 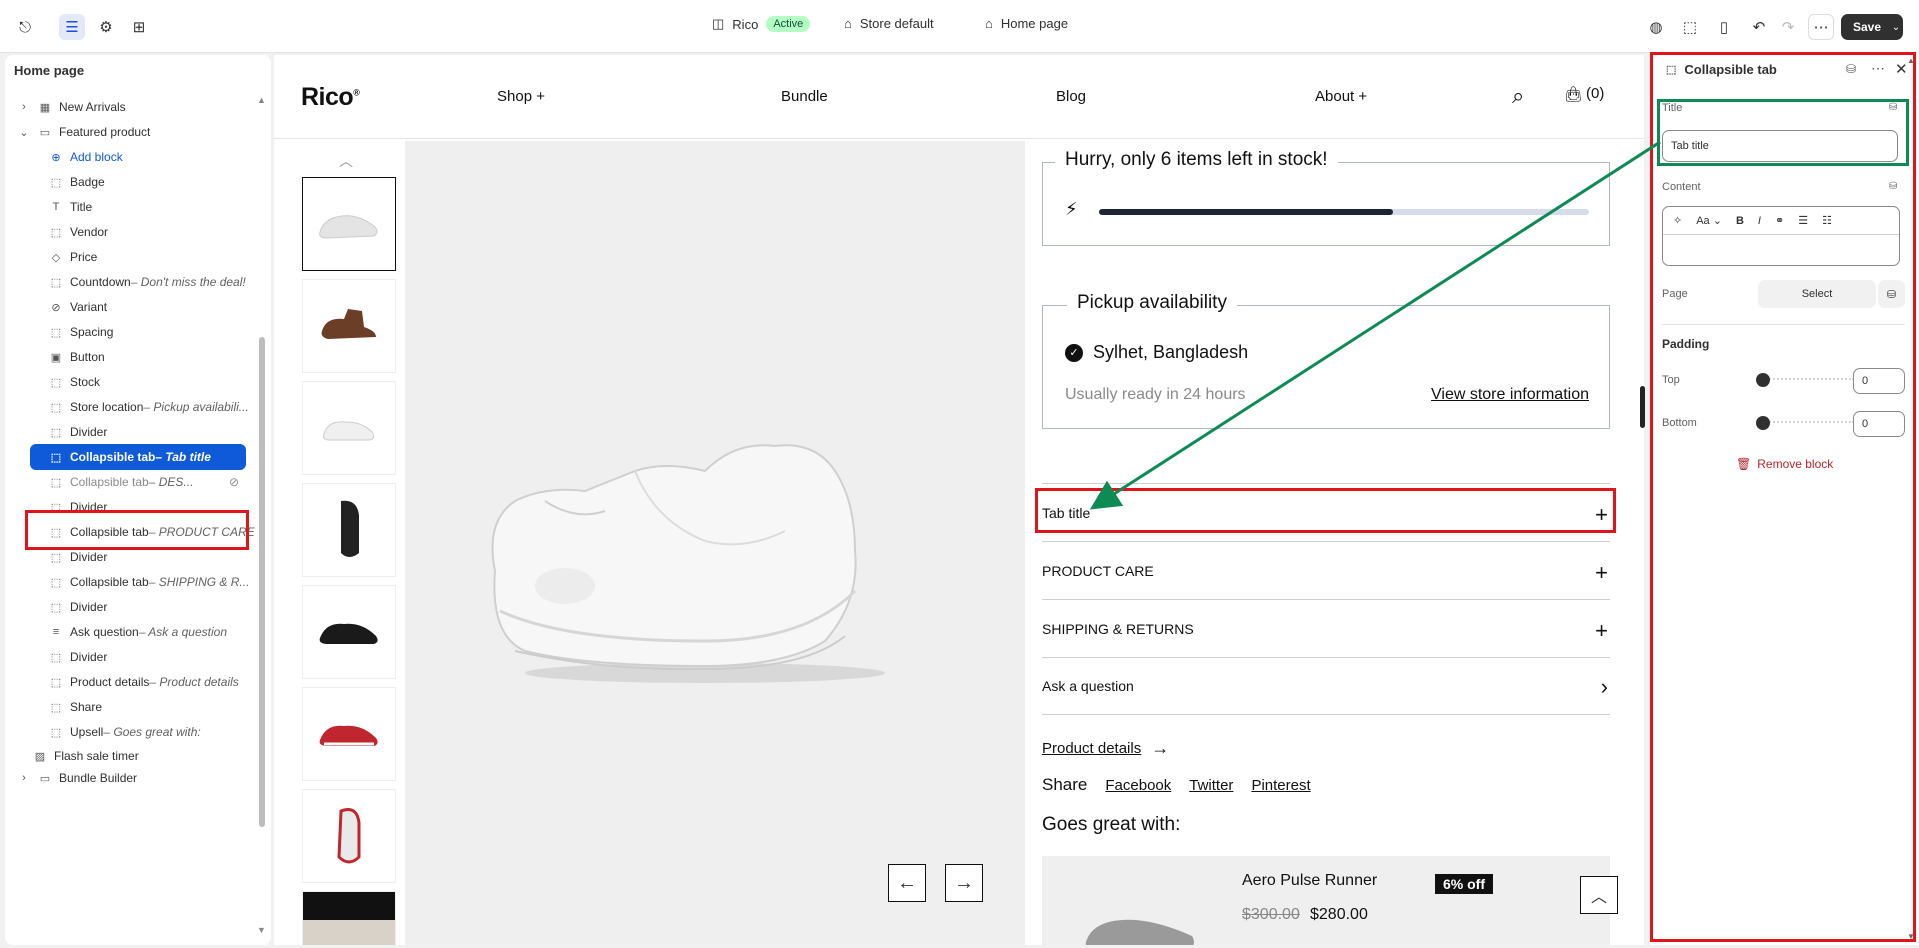 I want to click on annotation-arrow, so click(x=1375, y=325).